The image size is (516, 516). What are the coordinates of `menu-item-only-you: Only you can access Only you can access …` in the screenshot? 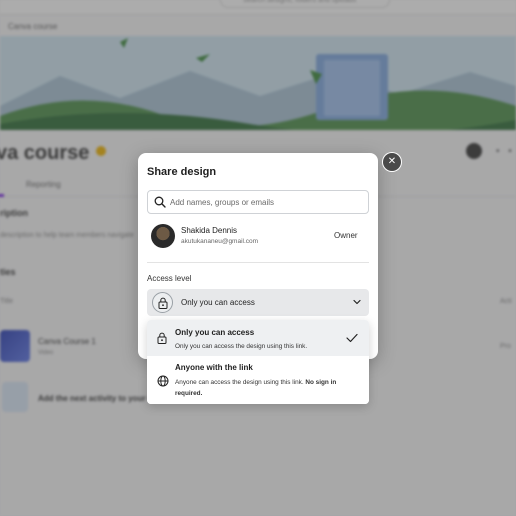 It's located at (258, 338).